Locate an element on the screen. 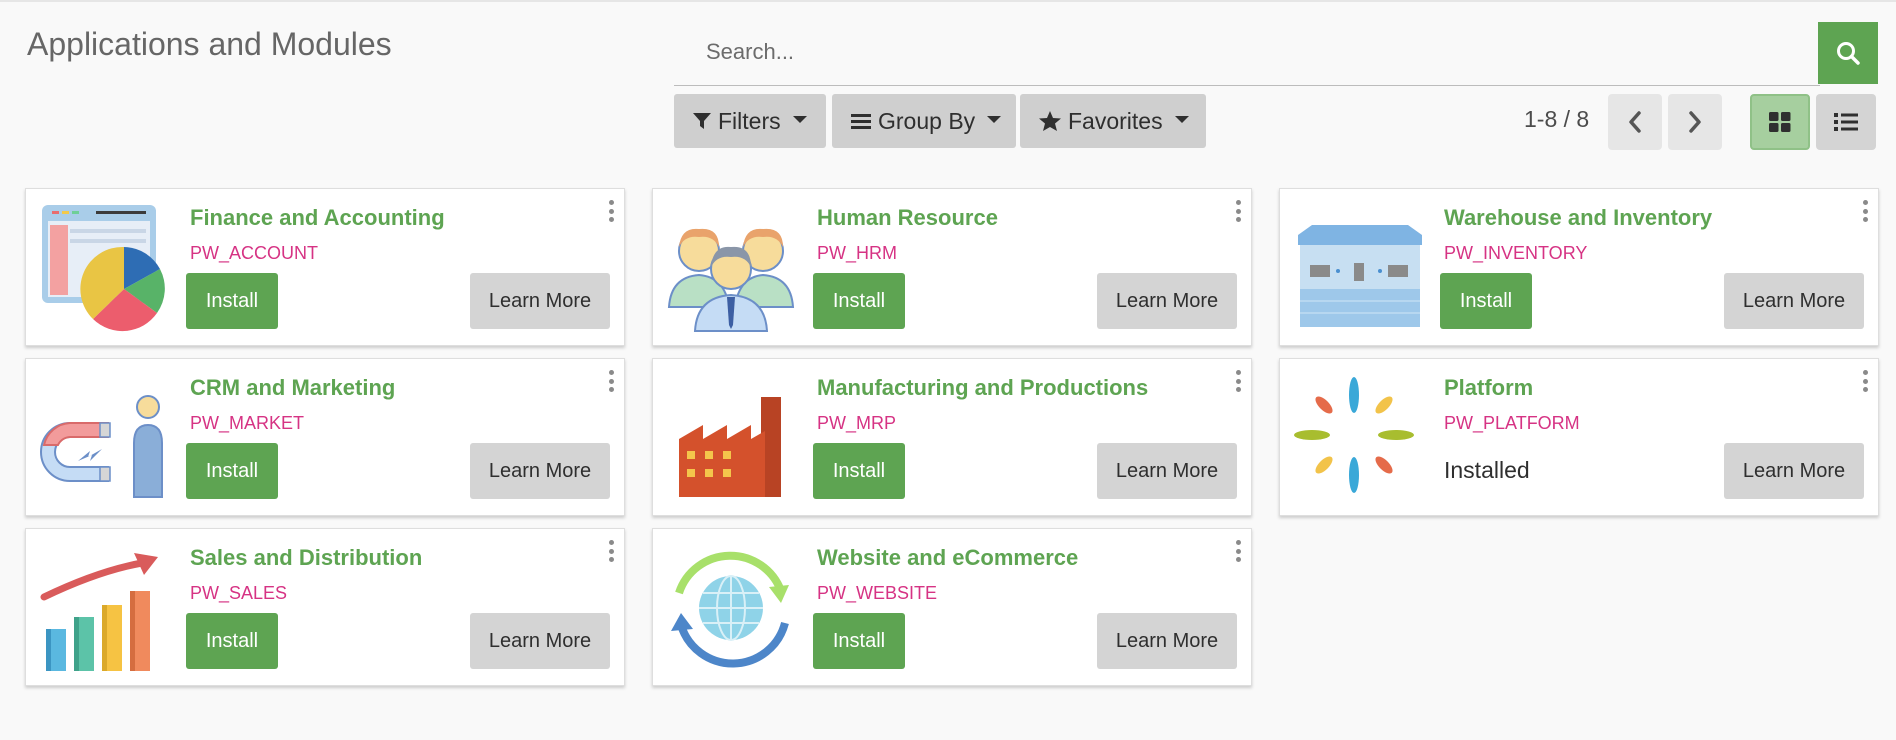  app-title: CRM and Marketing is located at coordinates (292, 388).